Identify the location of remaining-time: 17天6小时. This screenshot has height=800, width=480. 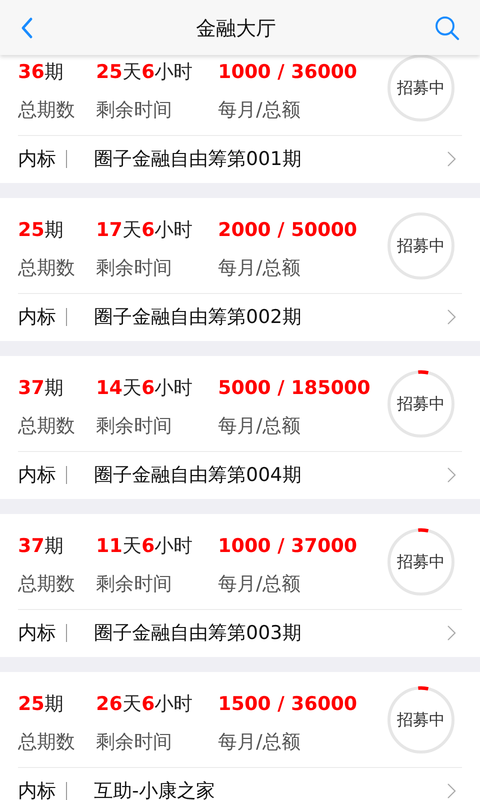
(145, 230).